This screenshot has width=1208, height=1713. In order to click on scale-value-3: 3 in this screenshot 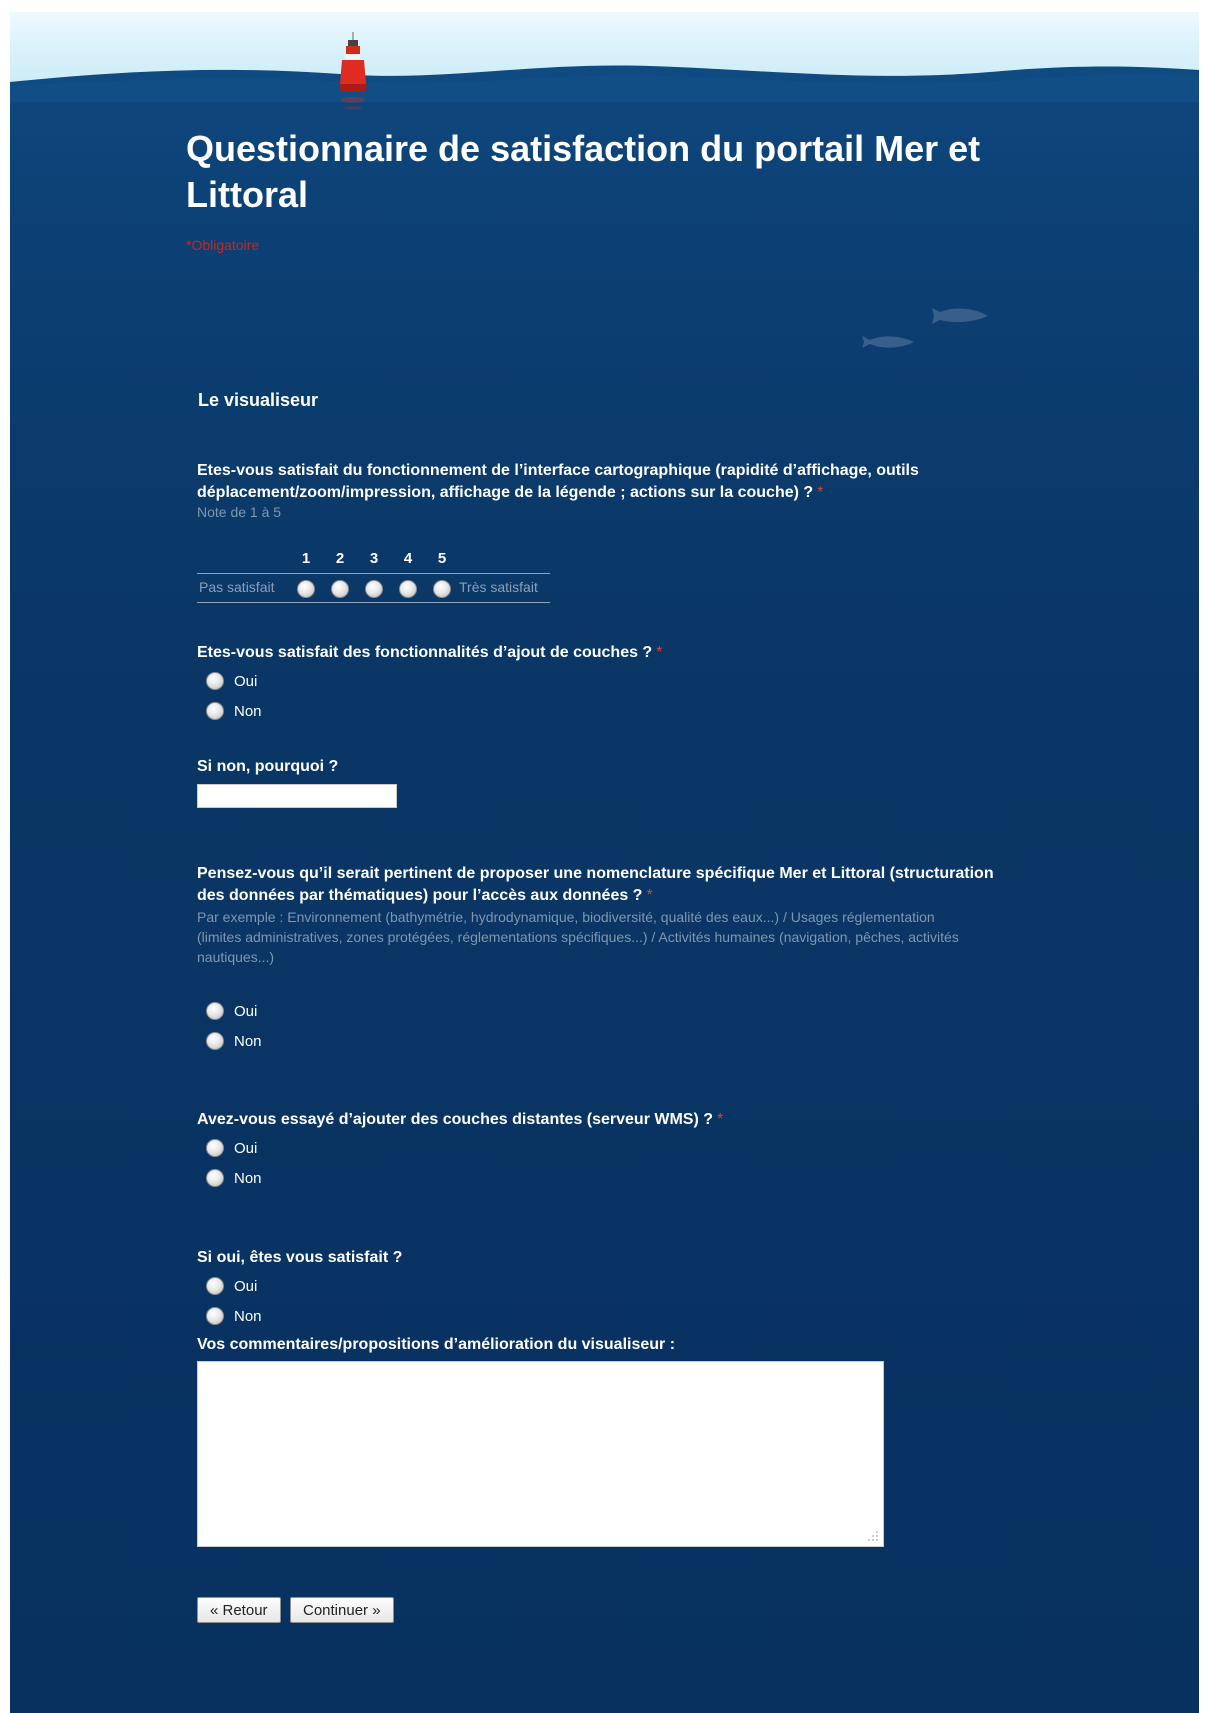, I will do `click(374, 558)`.